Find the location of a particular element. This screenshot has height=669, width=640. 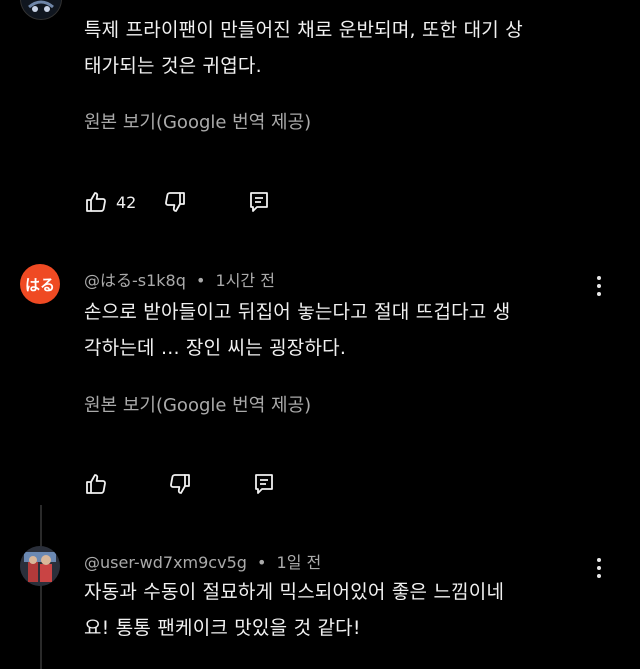

comment-meta: @user-wd7xm9cv5g • 1일 전 is located at coordinates (202, 561).